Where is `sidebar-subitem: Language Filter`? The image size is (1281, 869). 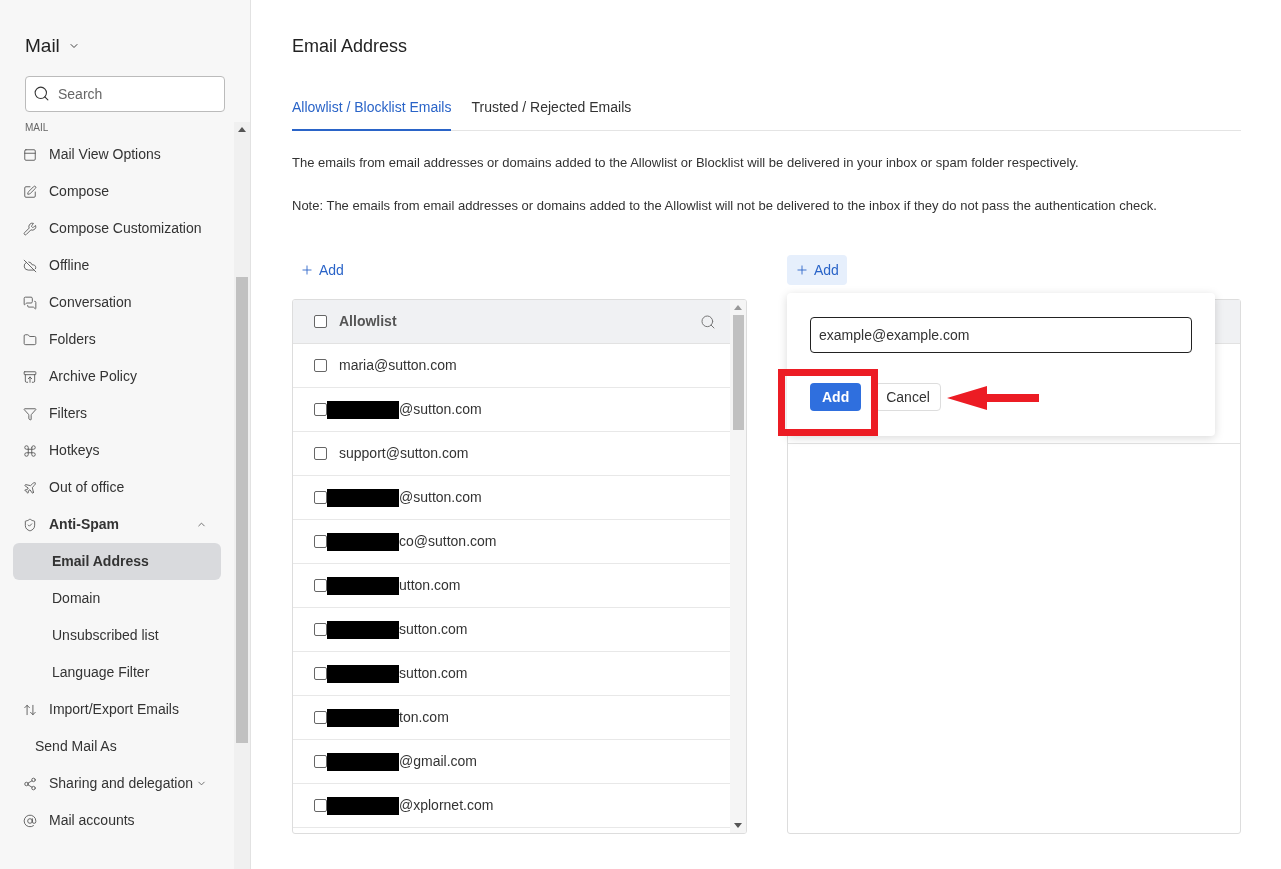 sidebar-subitem: Language Filter is located at coordinates (117, 672).